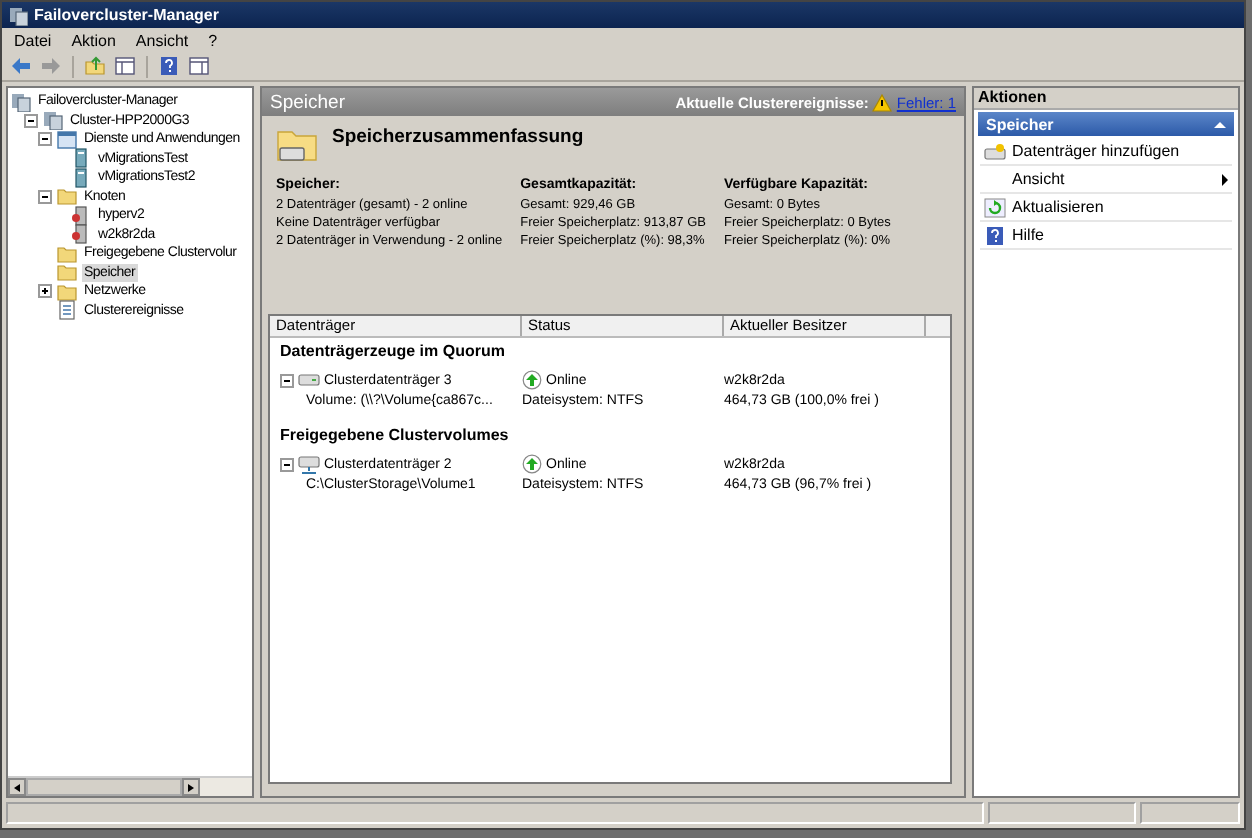 The width and height of the screenshot is (1252, 838). I want to click on panel-title: Speicher, so click(307, 102).